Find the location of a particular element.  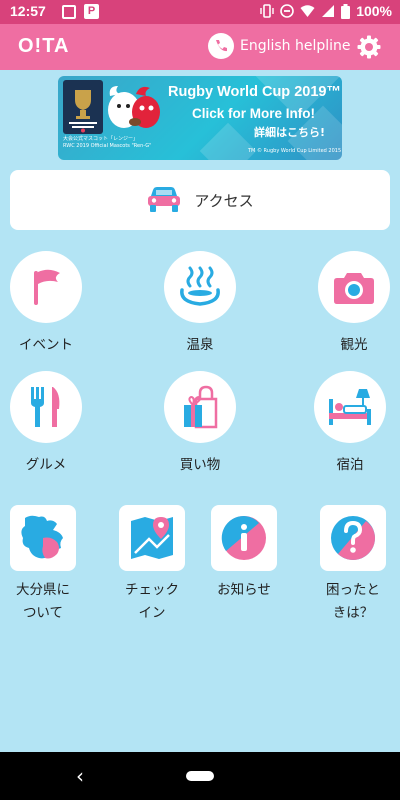

bed-icon is located at coordinates (350, 407).